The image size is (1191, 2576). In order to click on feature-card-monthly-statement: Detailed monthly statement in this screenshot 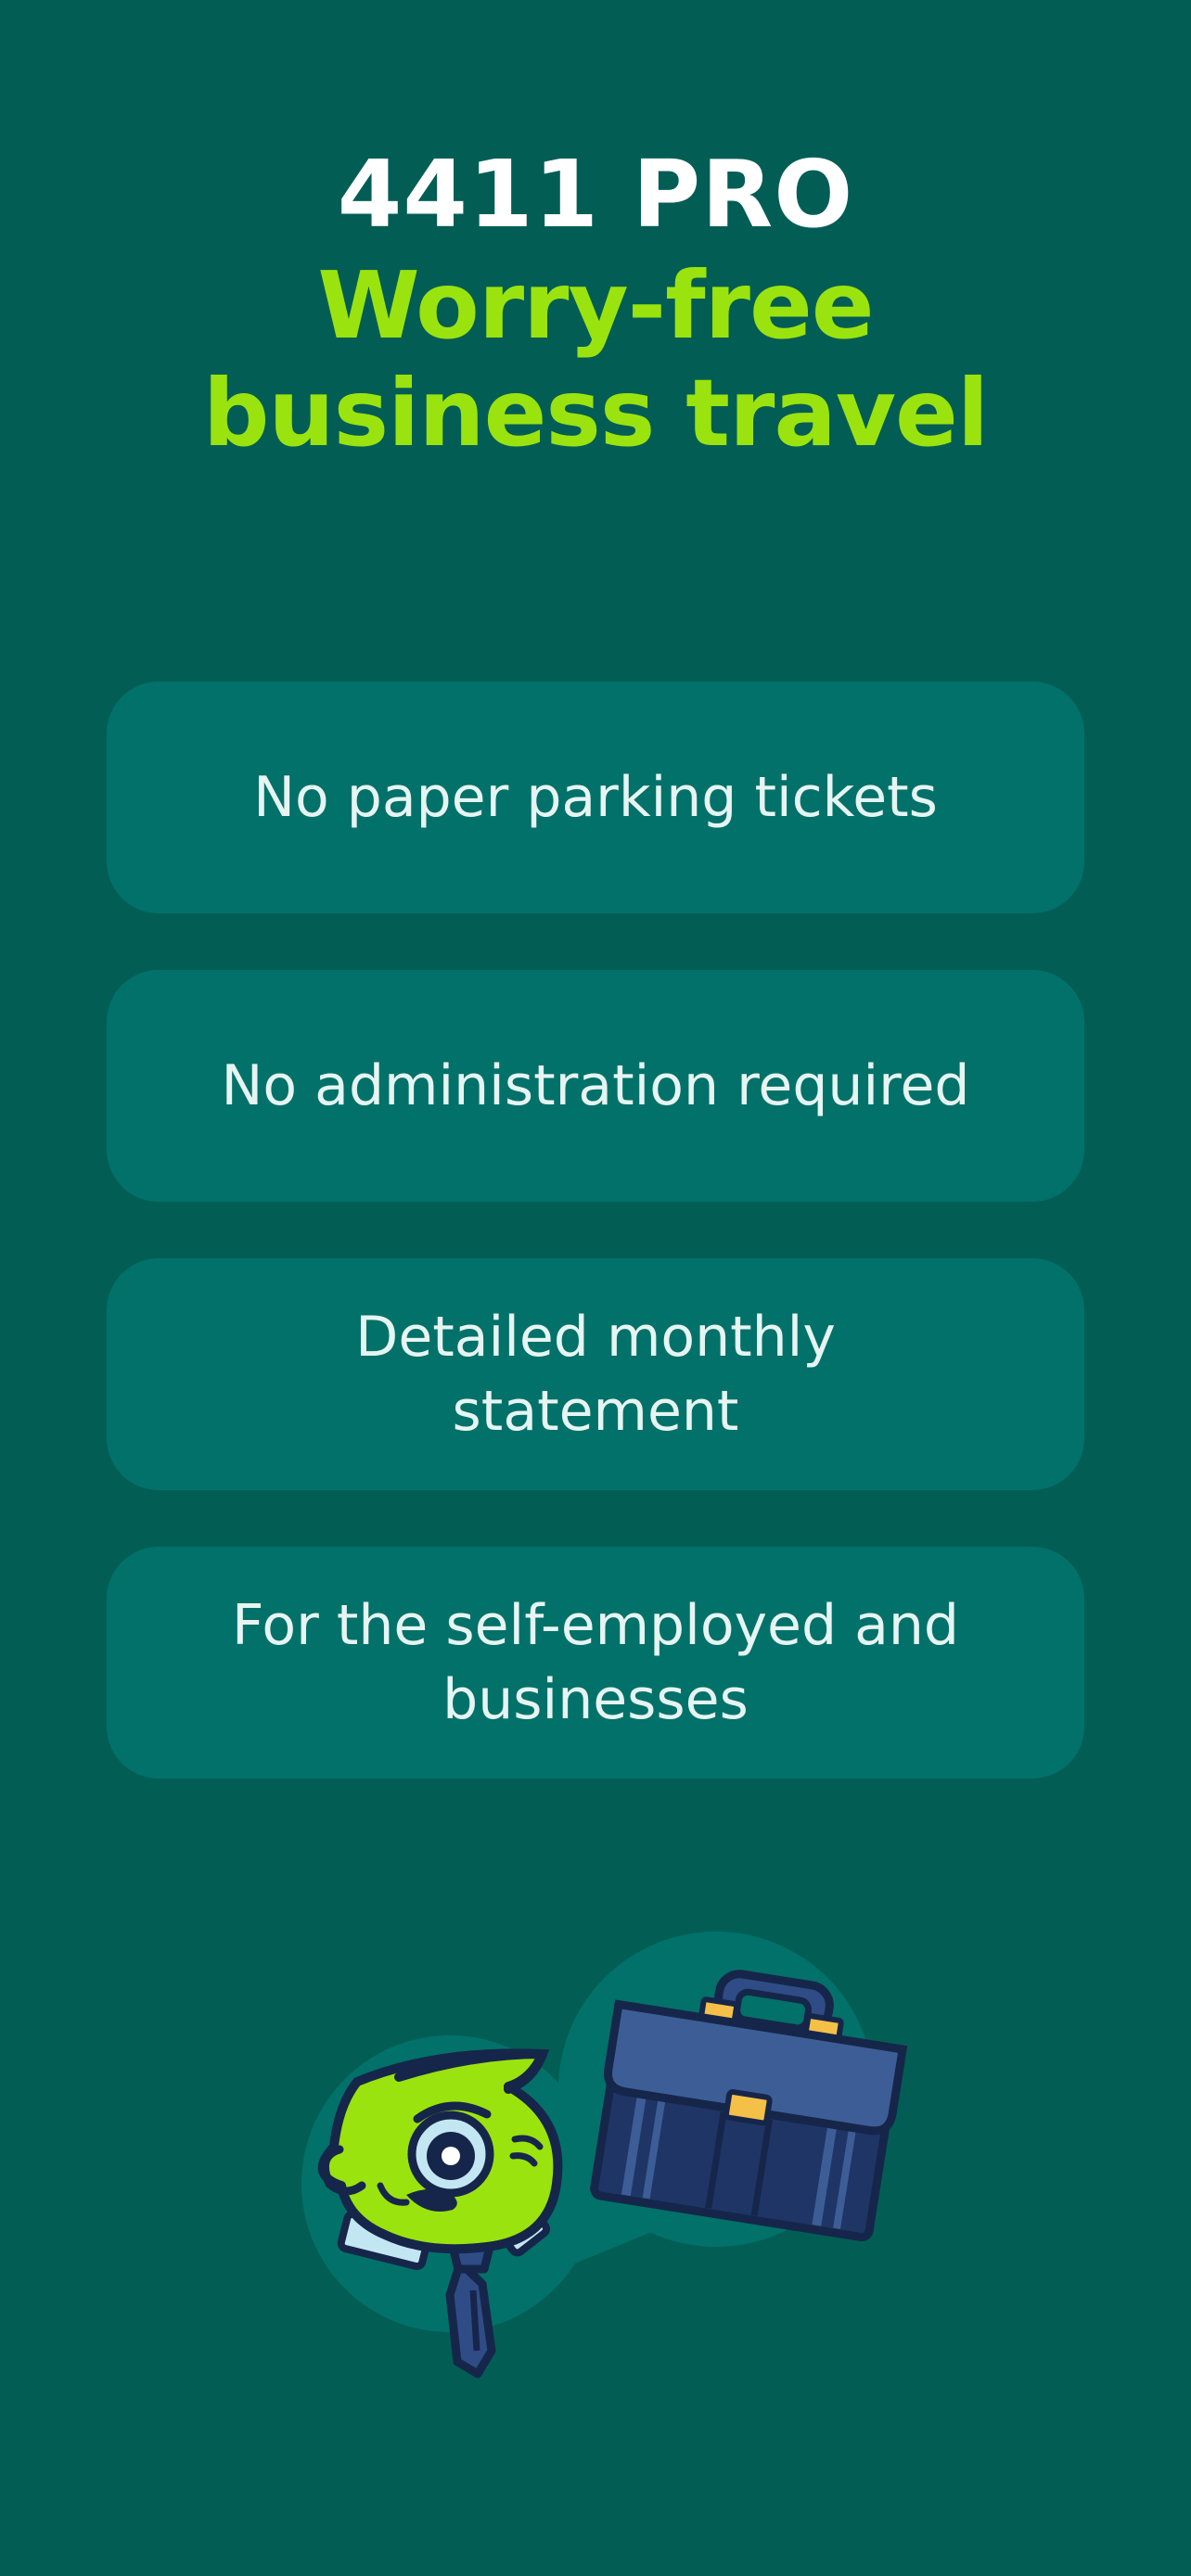, I will do `click(595, 1374)`.